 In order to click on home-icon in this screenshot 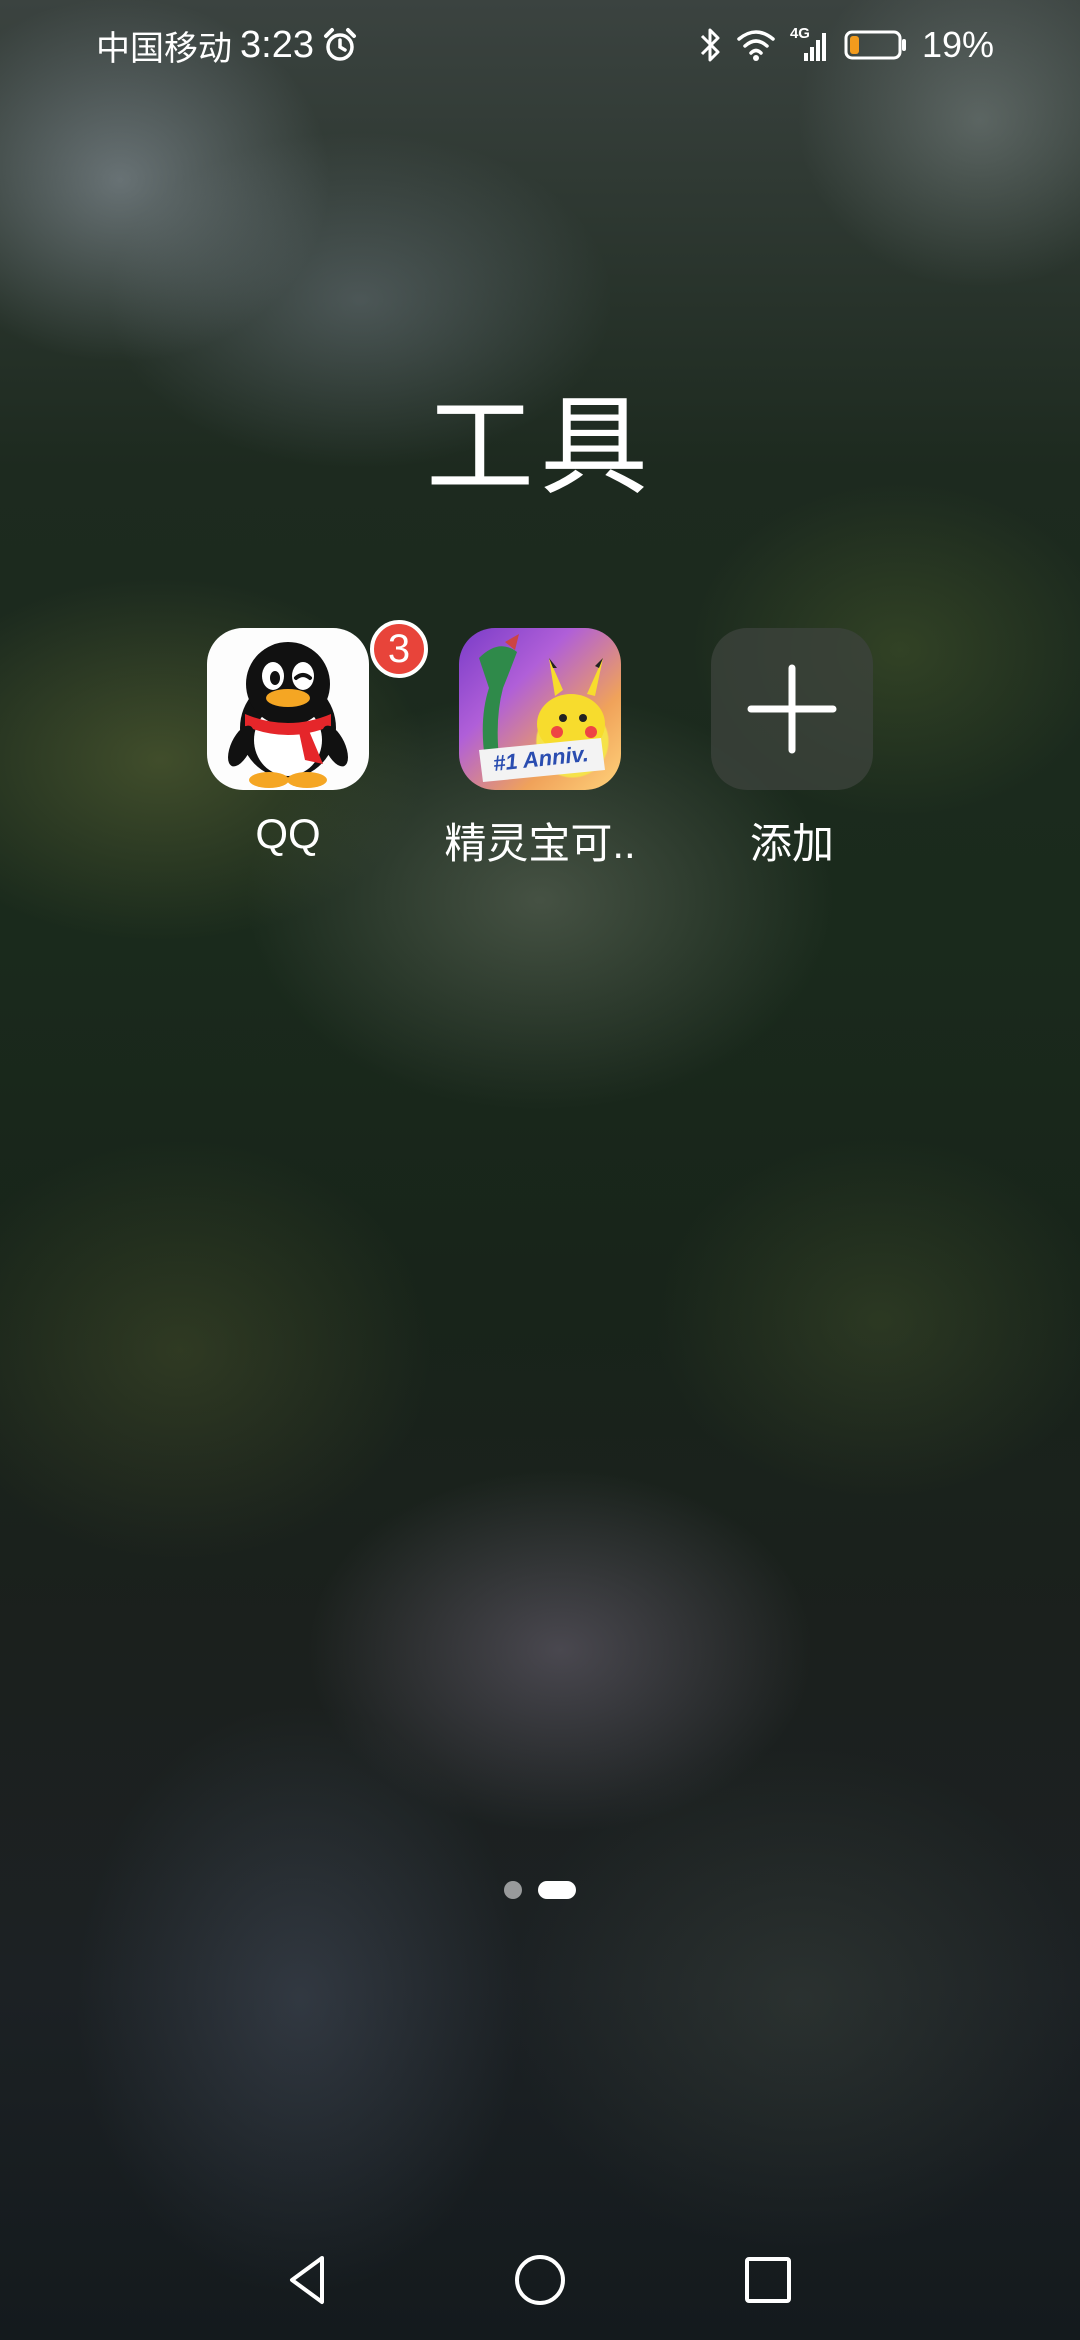, I will do `click(540, 2280)`.